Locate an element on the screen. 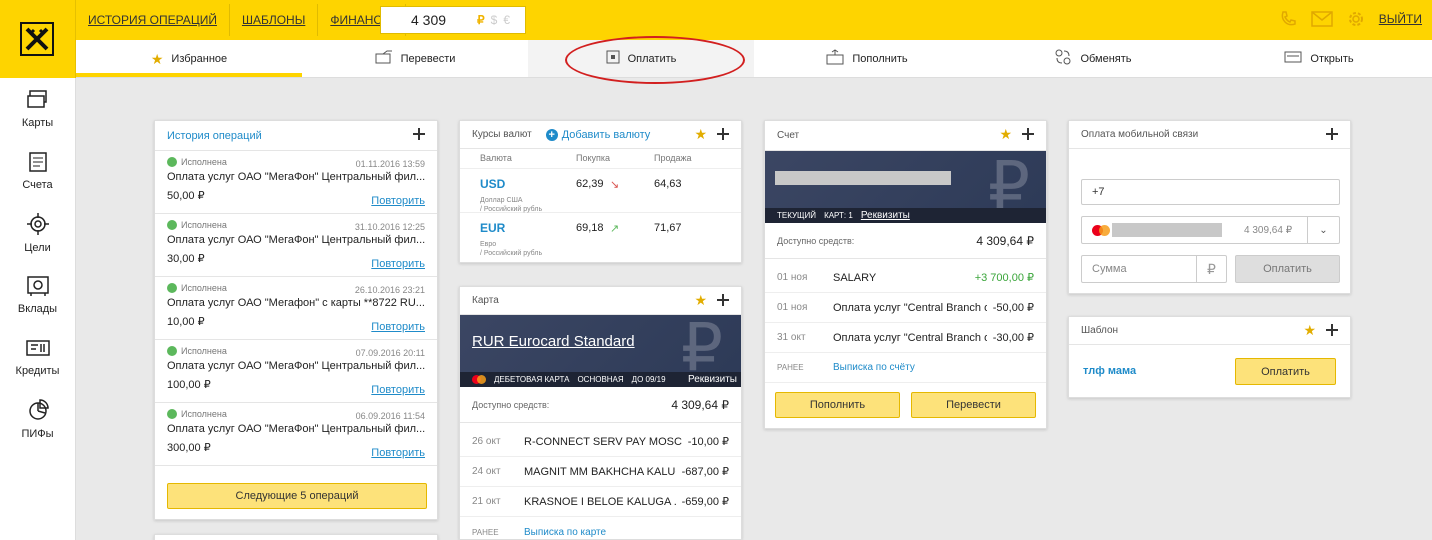 This screenshot has height=540, width=1432. card-statement-link: Выписка по карте is located at coordinates (565, 532).